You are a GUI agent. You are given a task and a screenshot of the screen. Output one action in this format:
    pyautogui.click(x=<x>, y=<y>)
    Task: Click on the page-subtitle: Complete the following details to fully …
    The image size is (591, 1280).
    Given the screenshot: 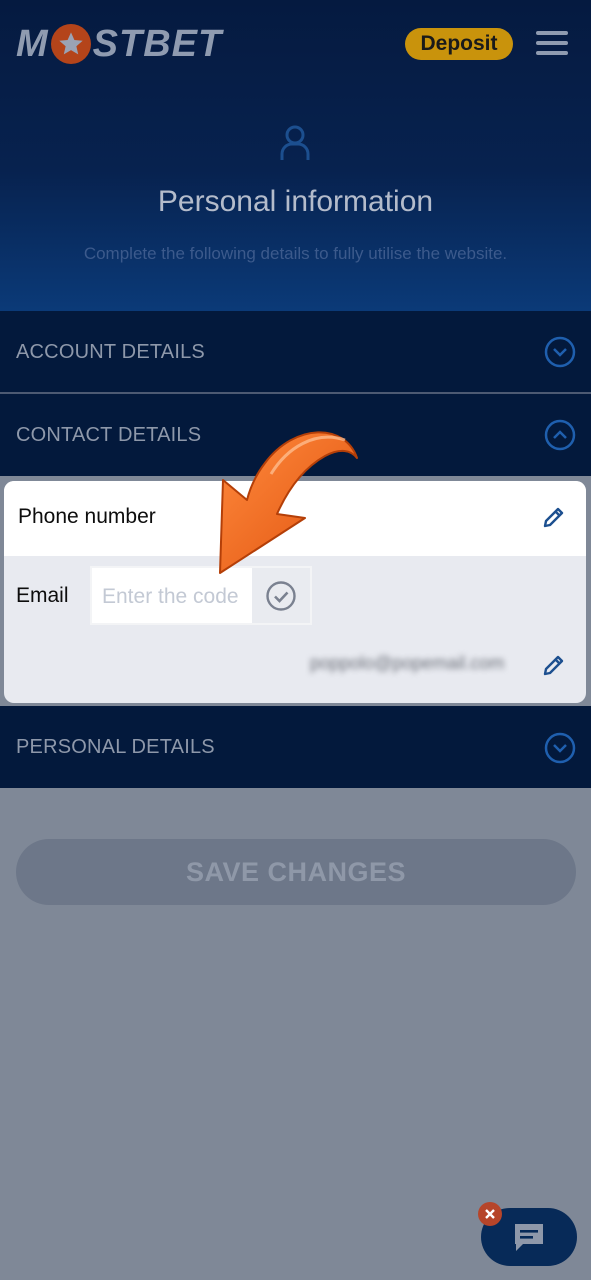 What is the action you would take?
    pyautogui.click(x=295, y=253)
    